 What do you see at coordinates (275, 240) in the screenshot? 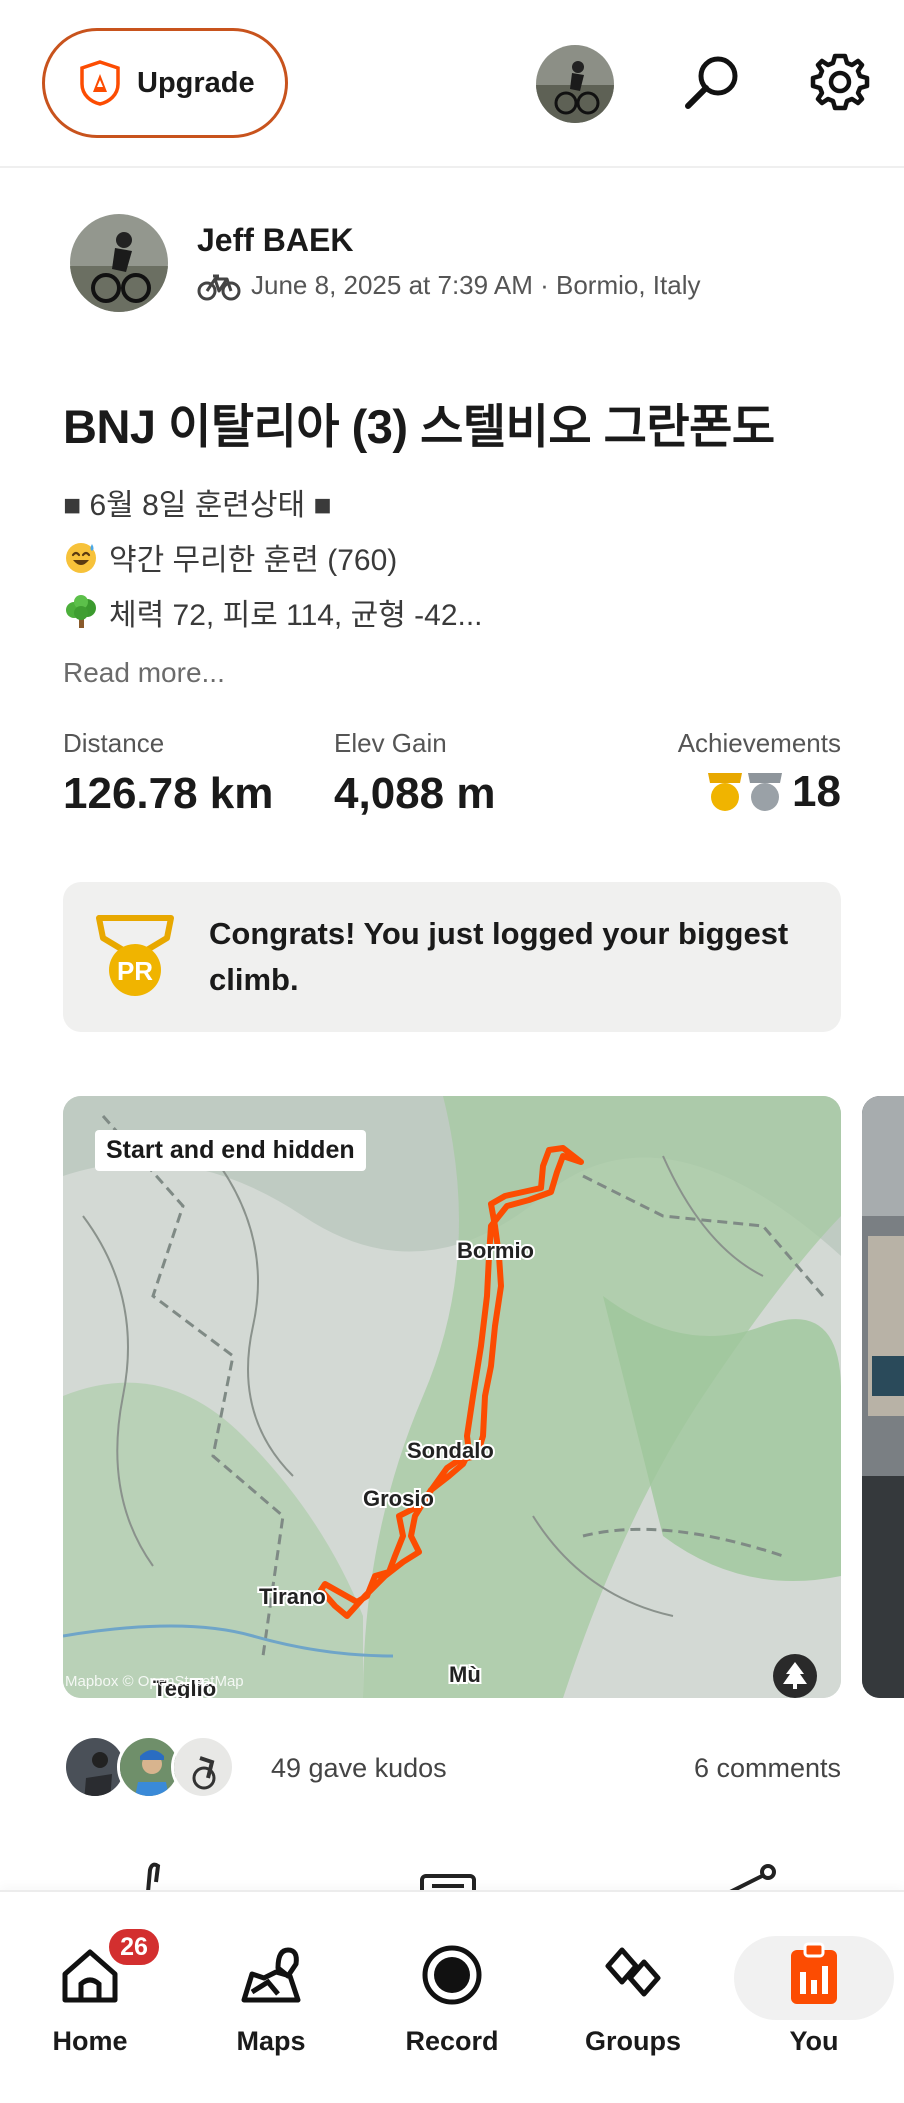
I see `athlete-name: Jeff BAEK` at bounding box center [275, 240].